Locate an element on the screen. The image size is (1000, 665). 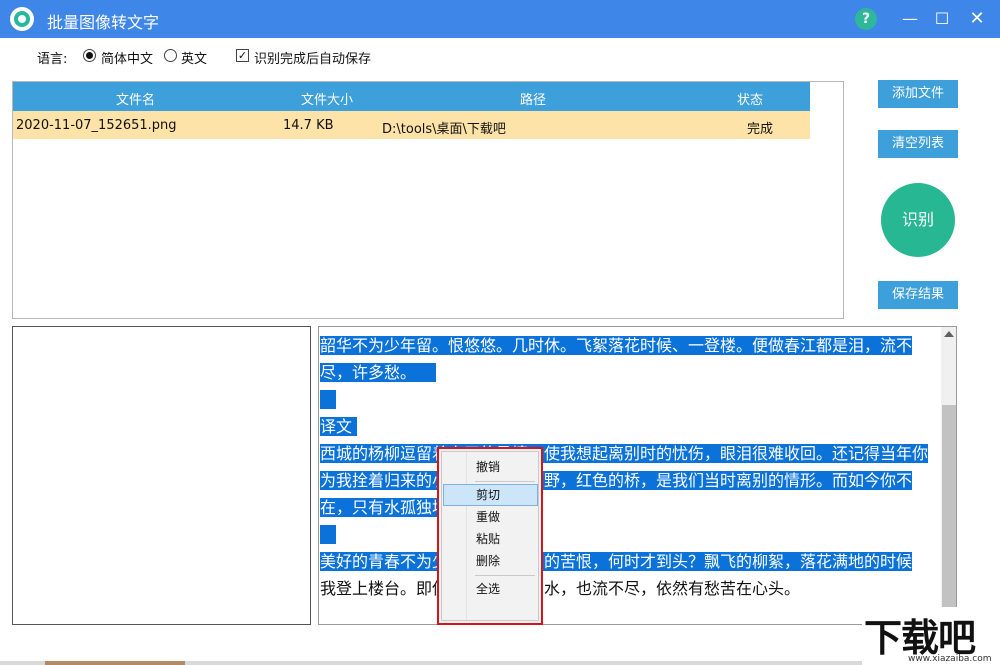
menu-item-redo: 重做 is located at coordinates (490, 517).